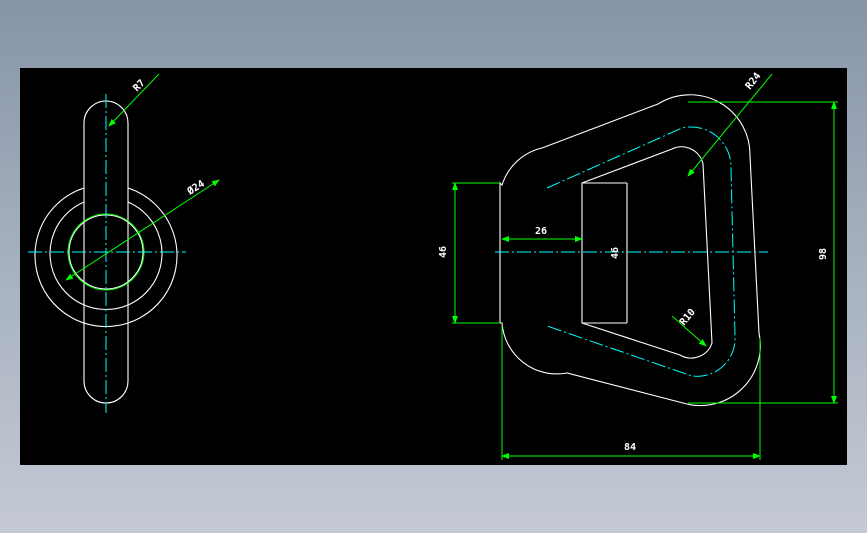  What do you see at coordinates (823, 254) in the screenshot?
I see `dim-98: 98` at bounding box center [823, 254].